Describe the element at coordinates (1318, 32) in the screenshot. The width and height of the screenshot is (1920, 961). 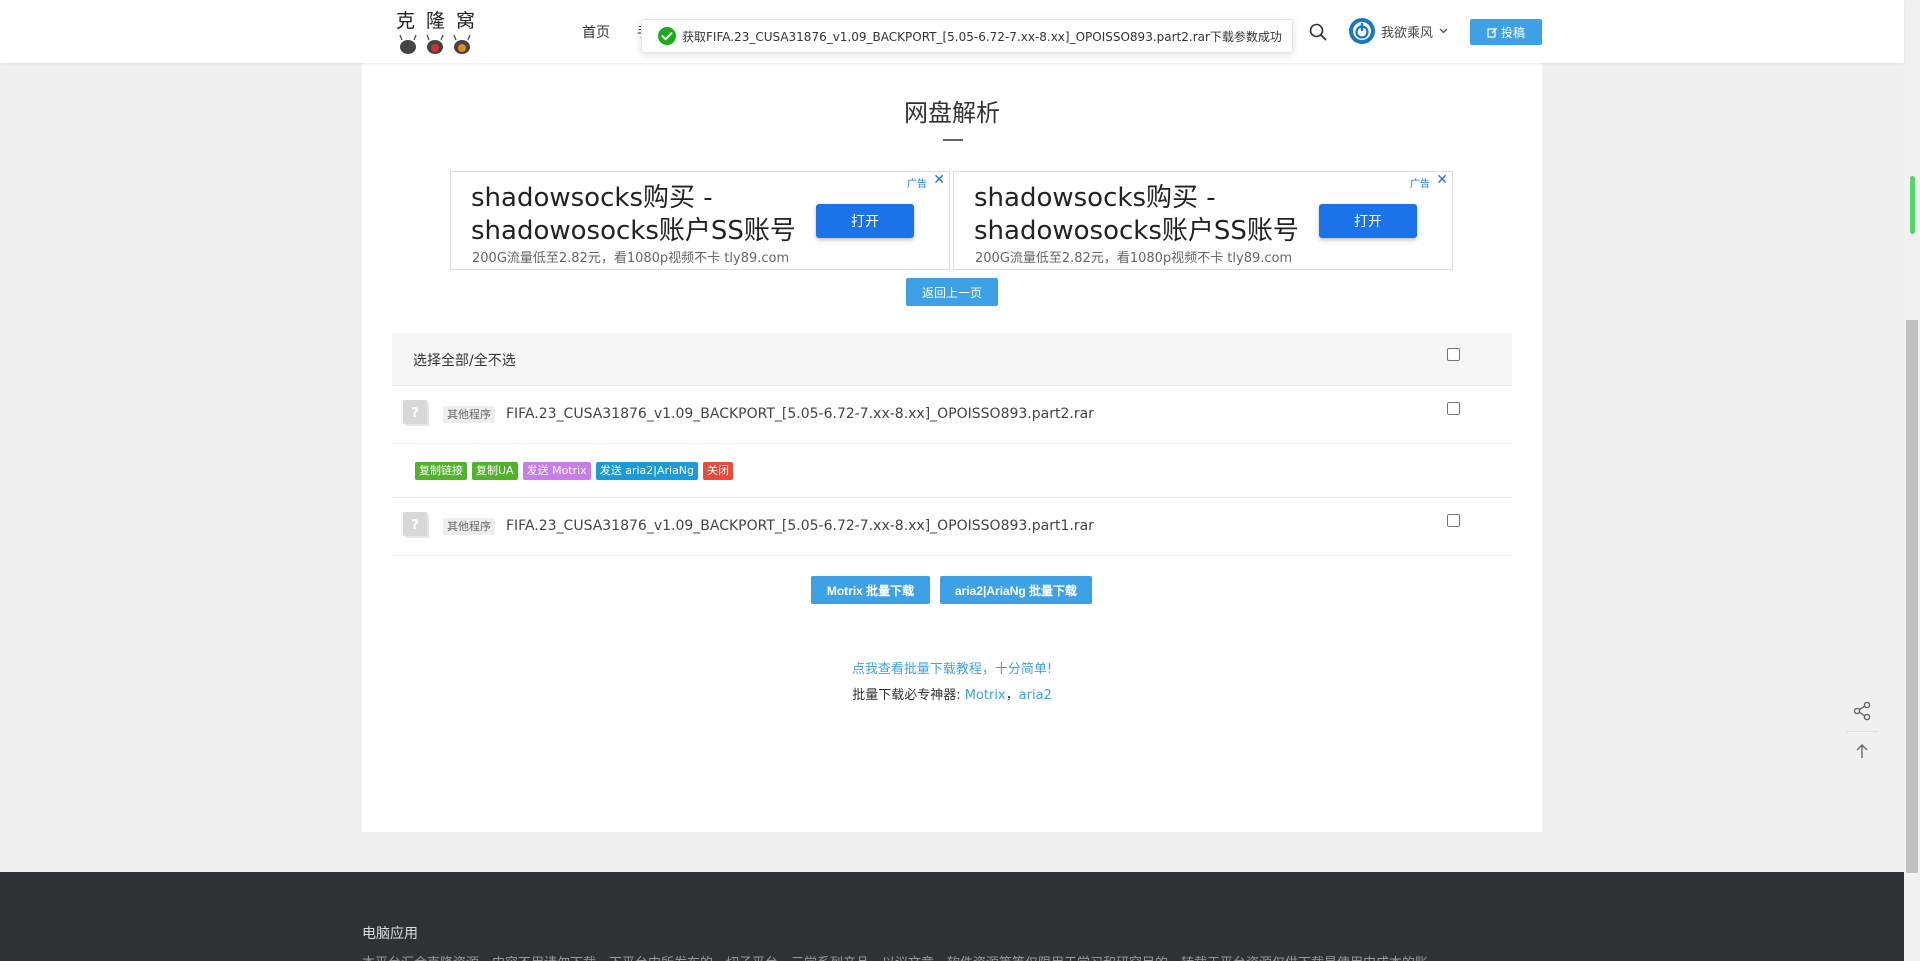
I see `search-icon` at that location.